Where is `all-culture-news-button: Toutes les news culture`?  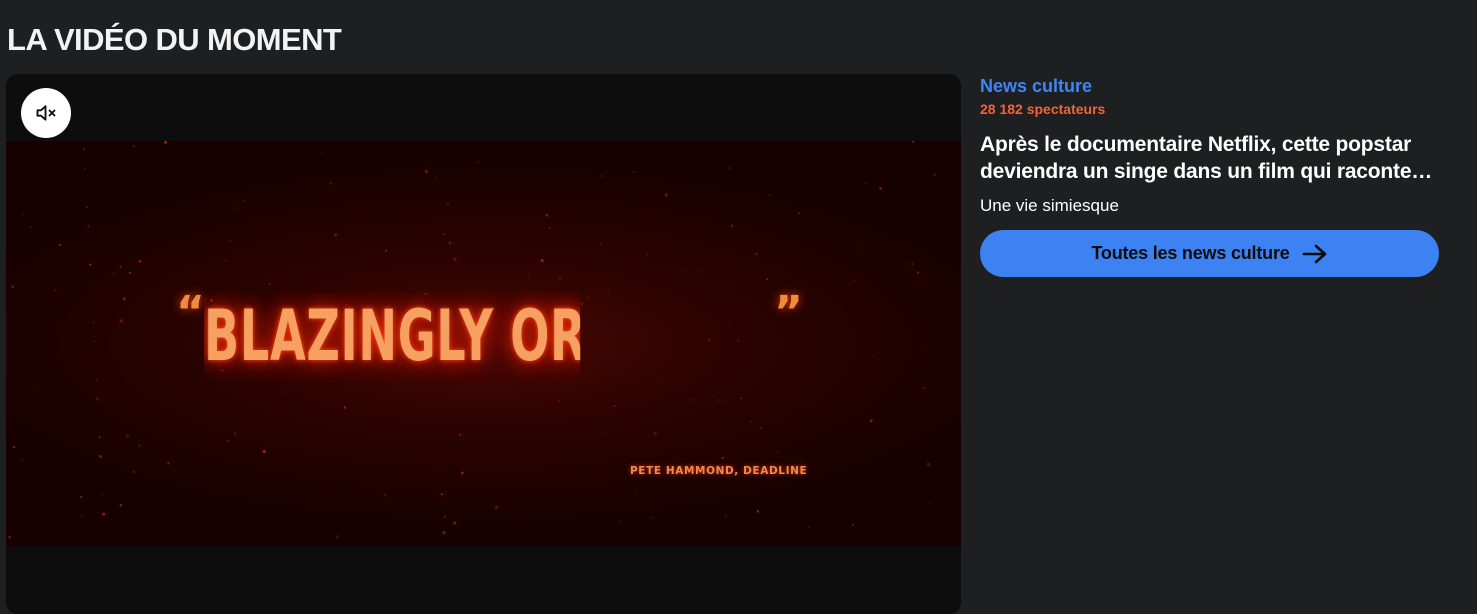 all-culture-news-button: Toutes les news culture is located at coordinates (1209, 253).